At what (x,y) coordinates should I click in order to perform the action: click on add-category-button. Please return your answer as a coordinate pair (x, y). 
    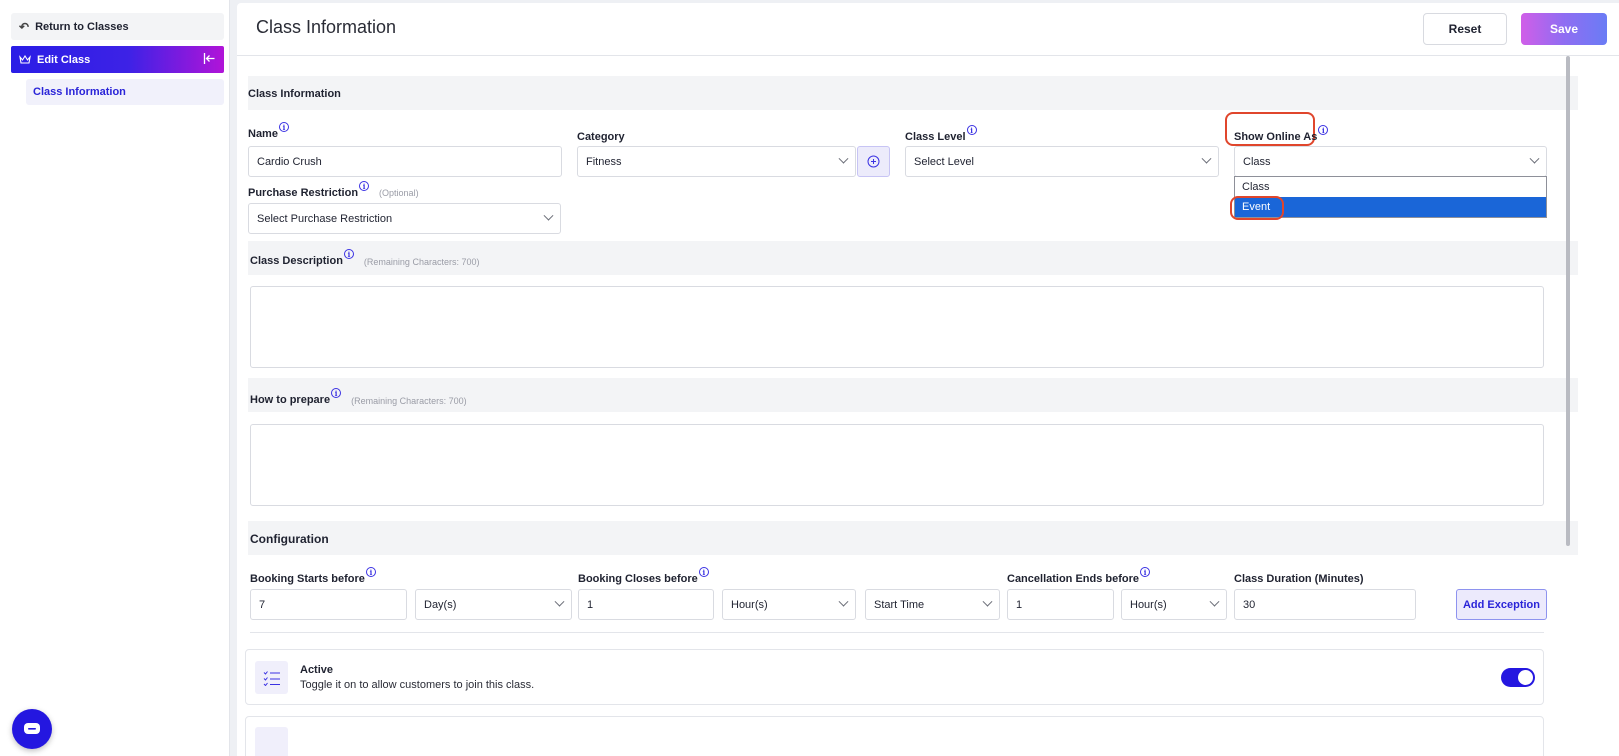
    Looking at the image, I should click on (873, 161).